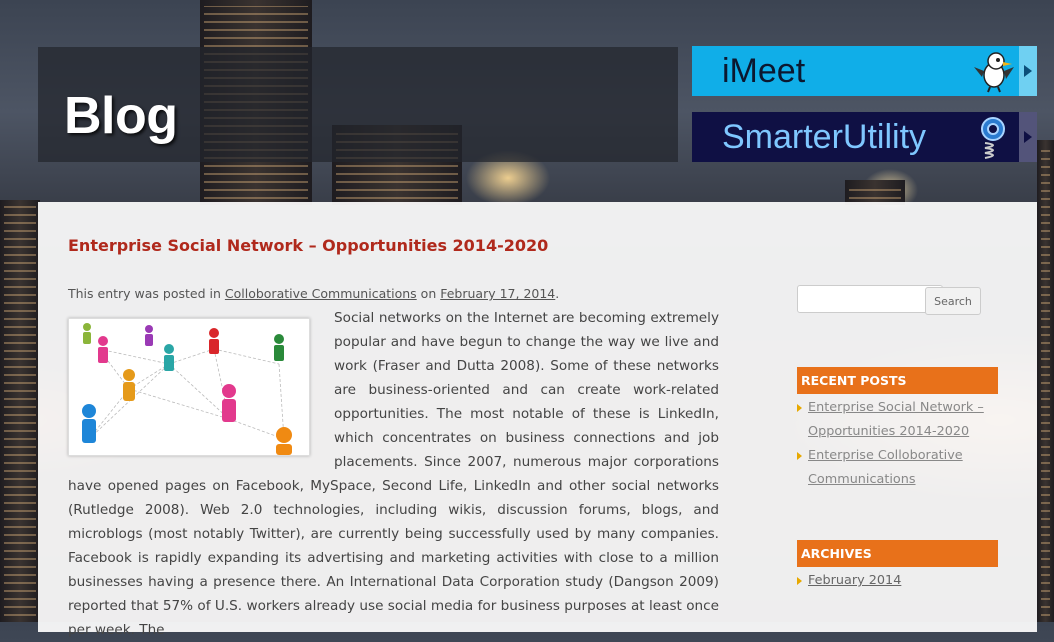 The width and height of the screenshot is (1054, 642). What do you see at coordinates (824, 136) in the screenshot?
I see `smarterutility-label: SmarterUtility` at bounding box center [824, 136].